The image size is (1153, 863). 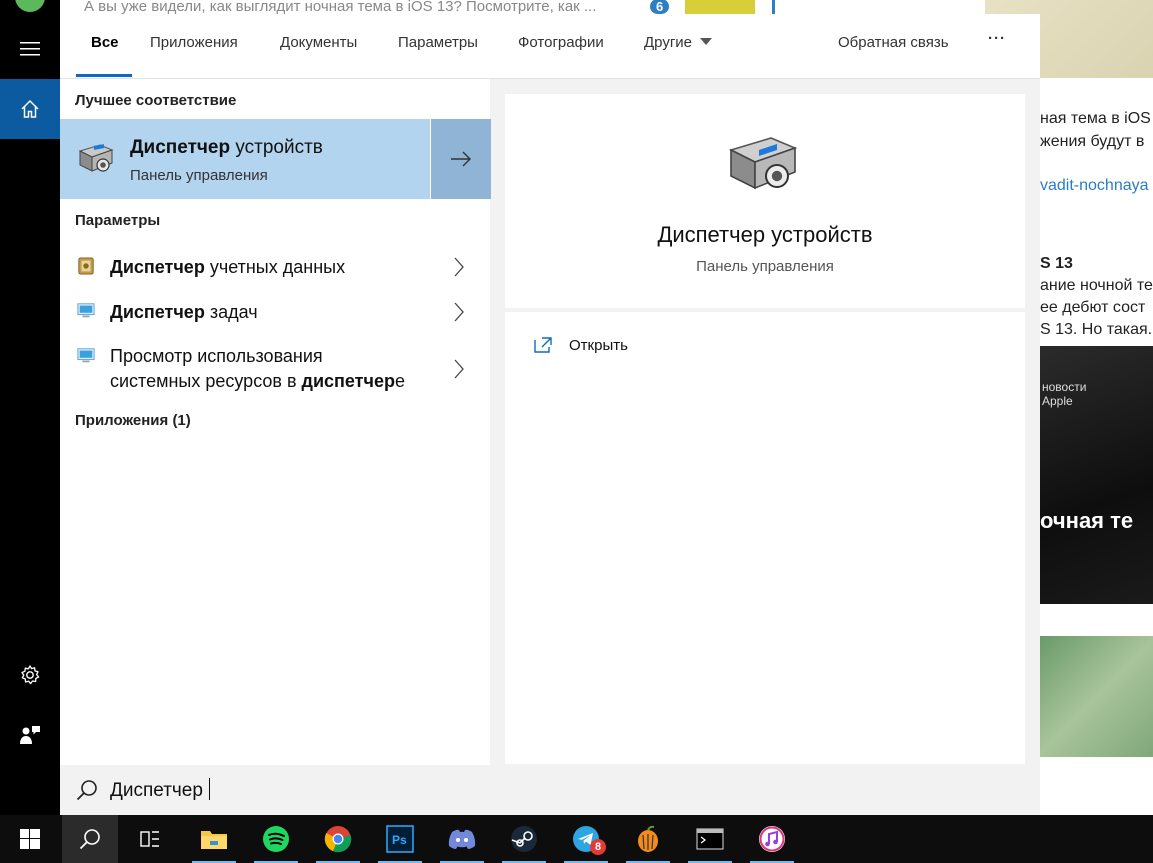 What do you see at coordinates (1056, 263) in the screenshot?
I see `background-heading: S 13` at bounding box center [1056, 263].